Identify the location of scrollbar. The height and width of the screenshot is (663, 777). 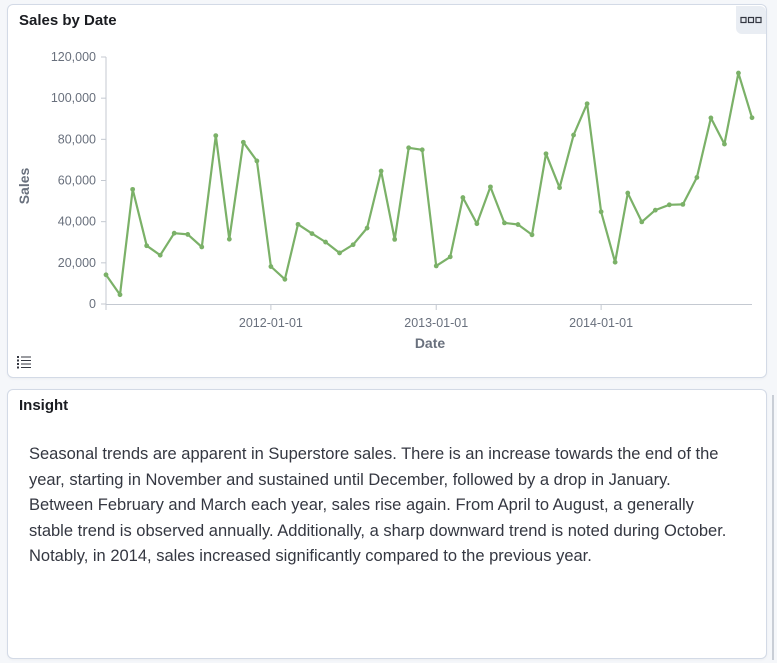
(773, 527).